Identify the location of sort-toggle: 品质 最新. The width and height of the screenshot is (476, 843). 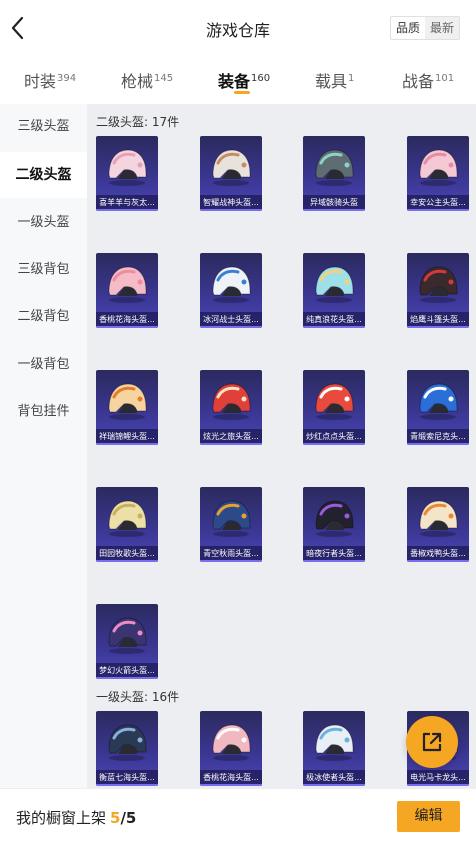
(424, 28).